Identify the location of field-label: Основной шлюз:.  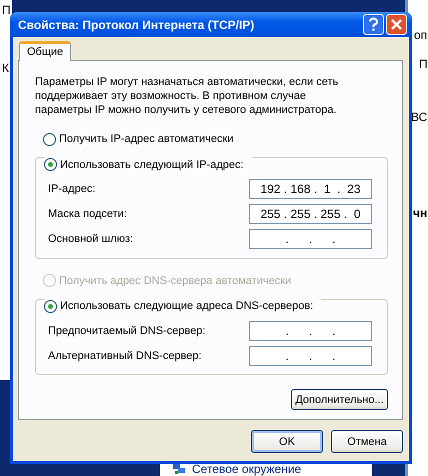
(91, 239).